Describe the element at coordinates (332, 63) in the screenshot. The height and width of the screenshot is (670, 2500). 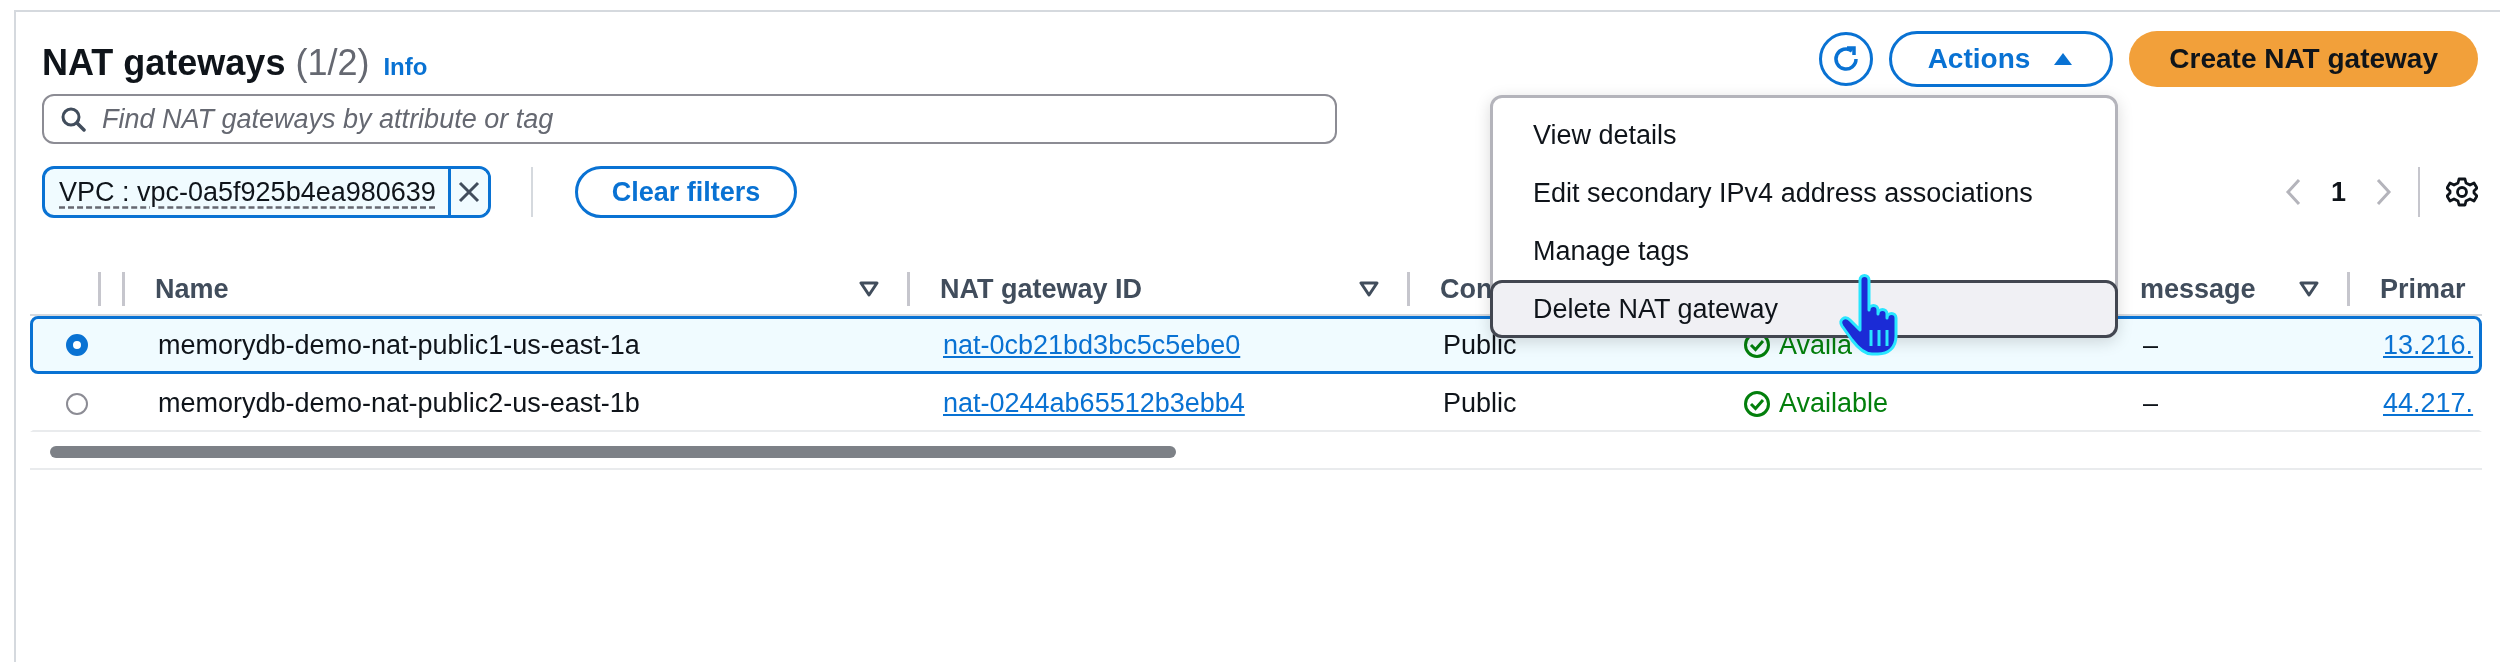
I see `selection-count: (1/2)` at that location.